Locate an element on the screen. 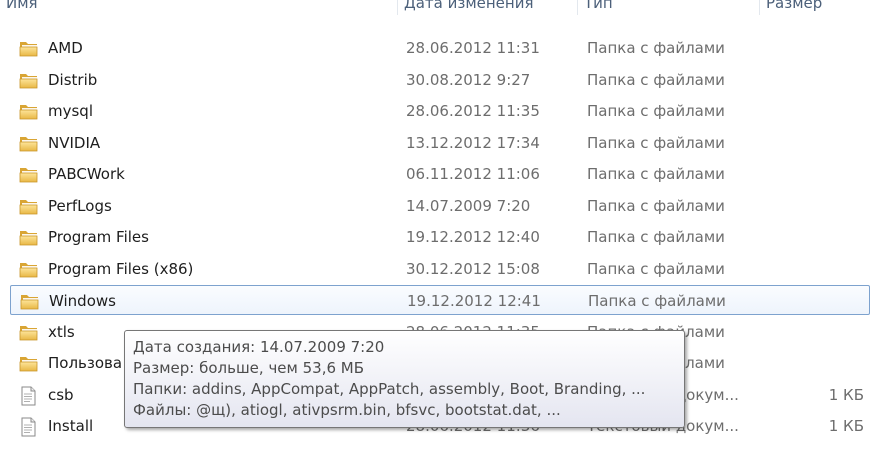  file-name: Program Files (x86) is located at coordinates (121, 268).